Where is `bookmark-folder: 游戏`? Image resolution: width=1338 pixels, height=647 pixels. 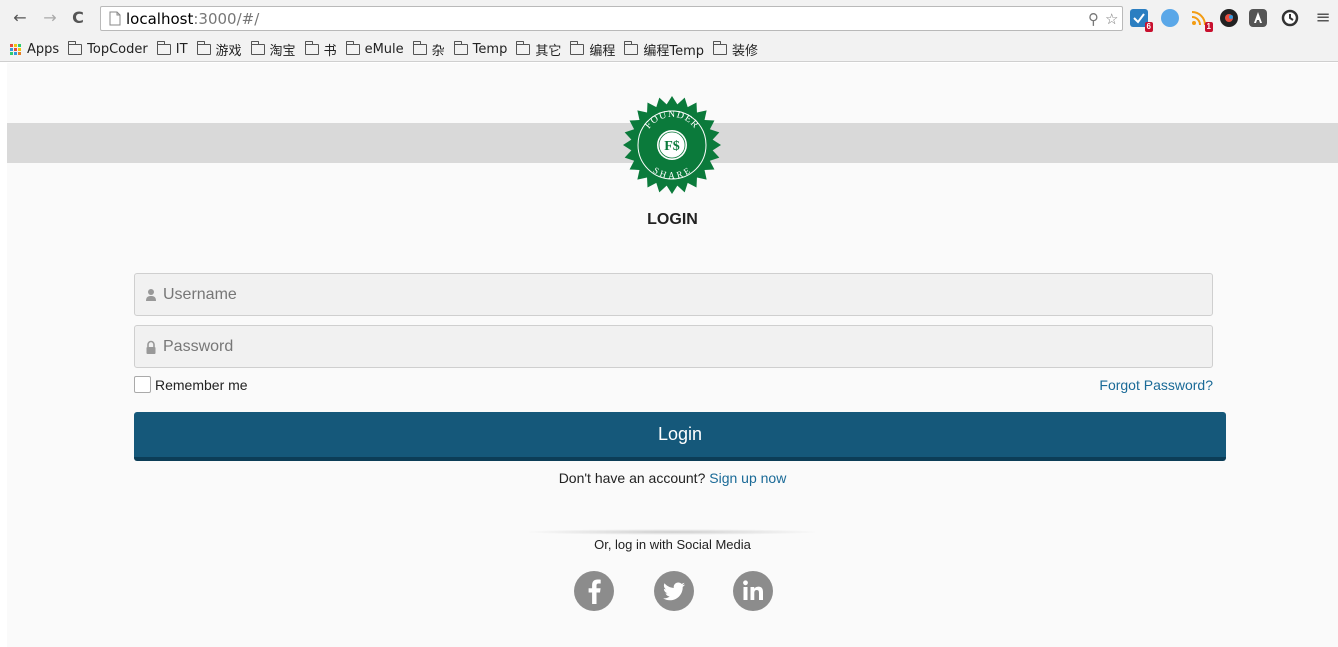
bookmark-folder: 游戏 is located at coordinates (219, 49).